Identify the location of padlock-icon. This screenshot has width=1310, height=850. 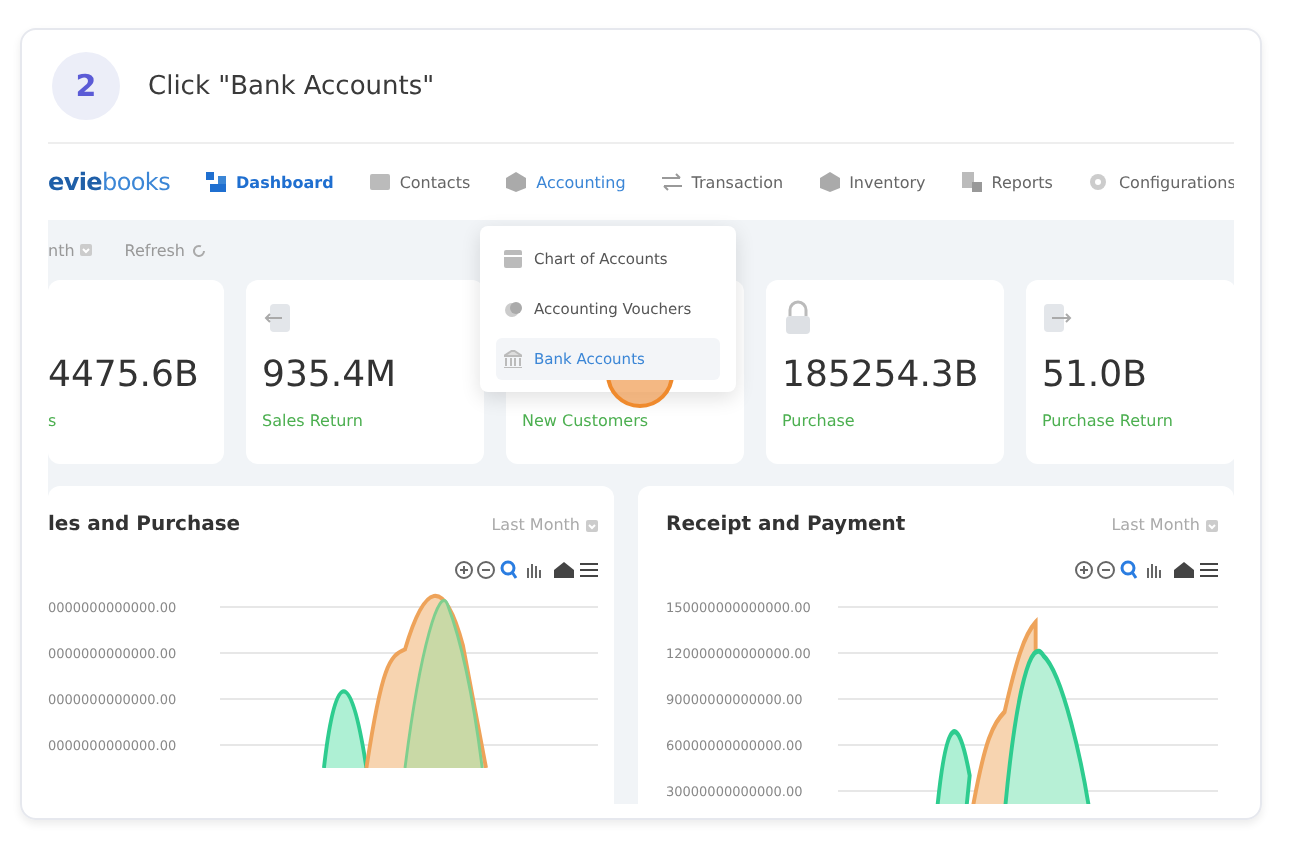
(798, 318).